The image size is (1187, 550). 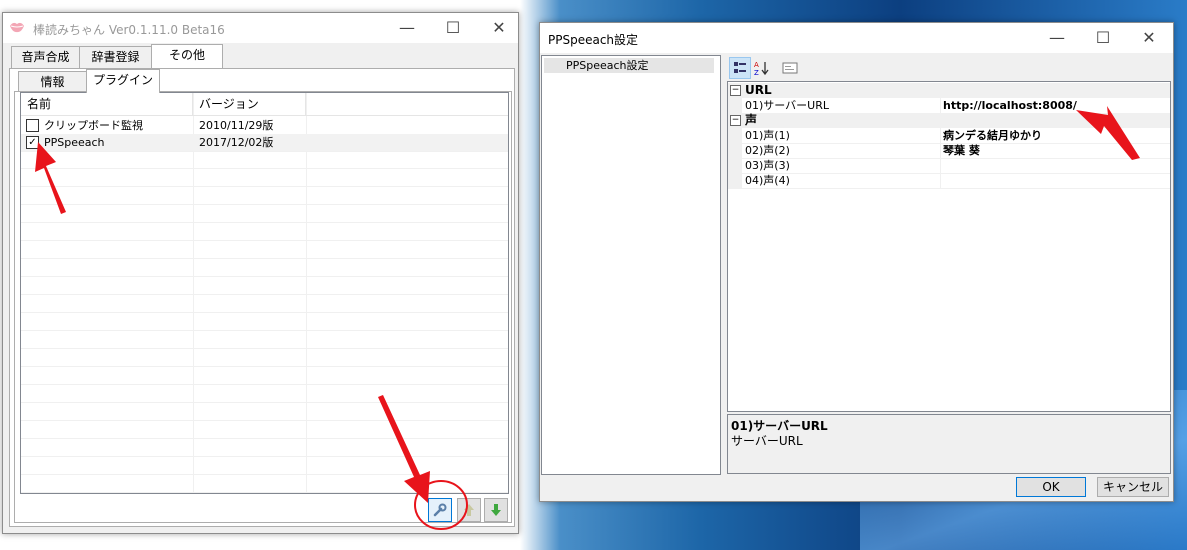 I want to click on tab-voice-synthesis: 音声合成, so click(x=45, y=57).